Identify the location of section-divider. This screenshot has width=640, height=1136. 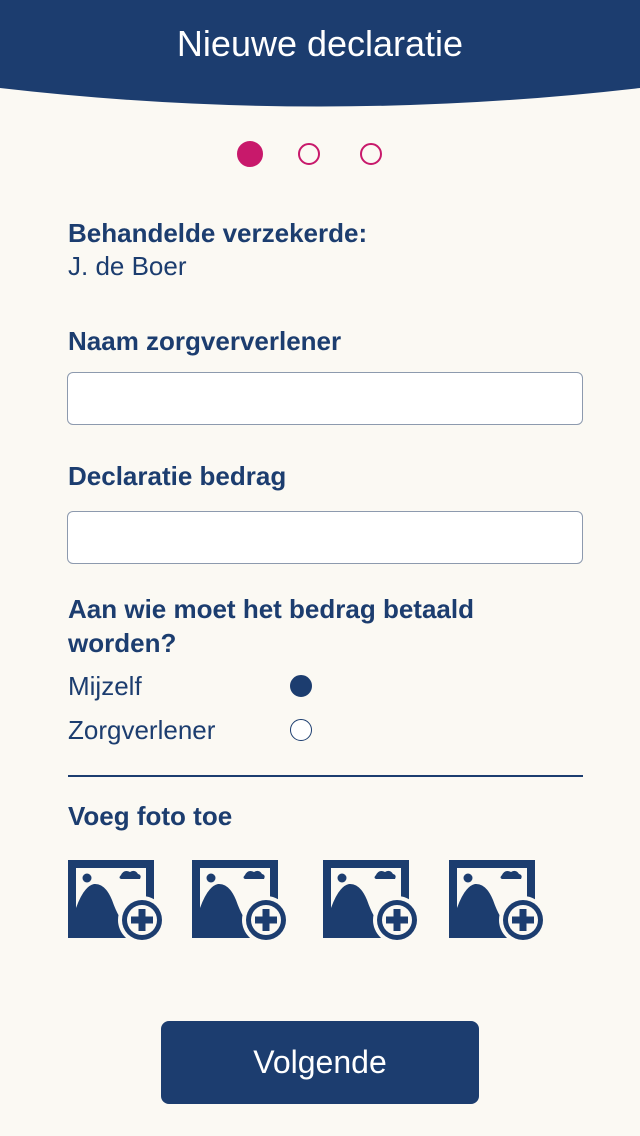
(325, 776).